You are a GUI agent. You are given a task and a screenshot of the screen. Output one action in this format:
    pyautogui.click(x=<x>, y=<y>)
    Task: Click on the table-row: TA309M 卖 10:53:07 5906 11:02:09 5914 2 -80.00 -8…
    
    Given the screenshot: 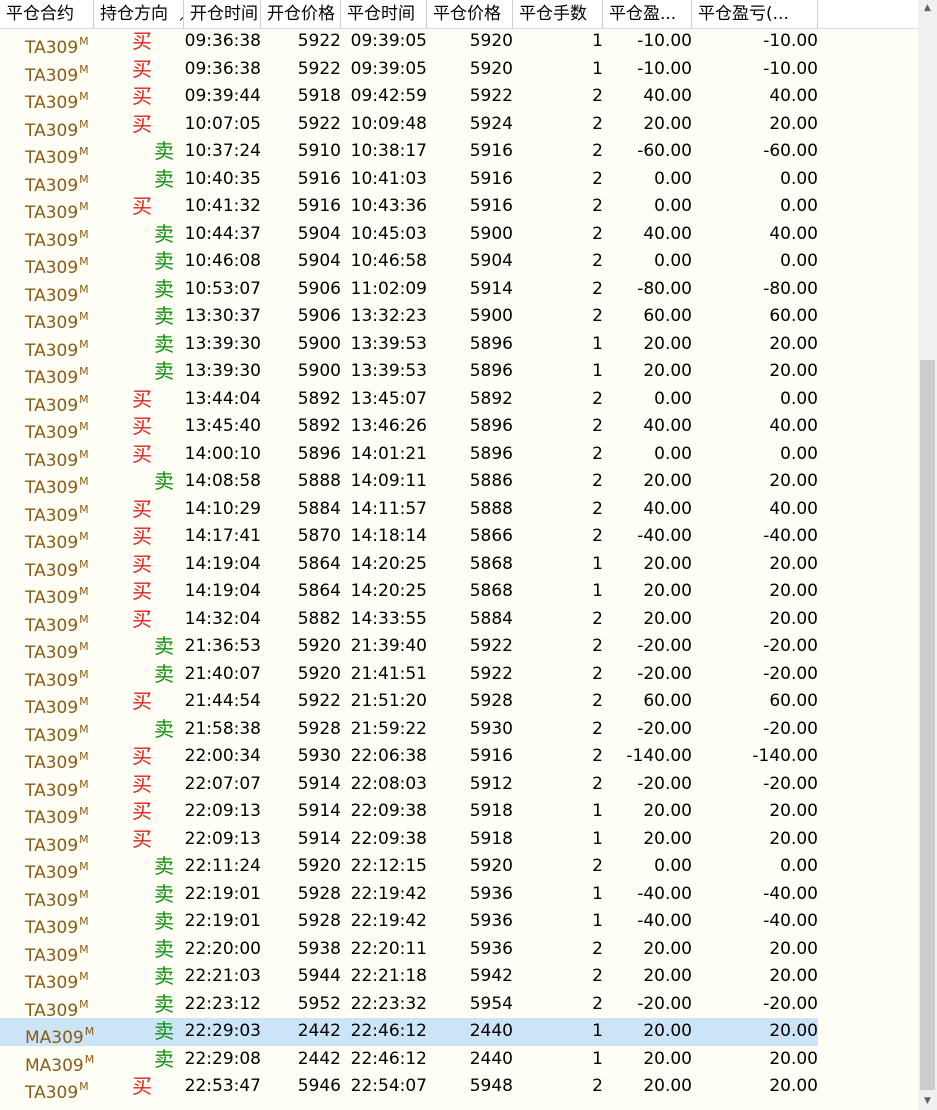 What is the action you would take?
    pyautogui.click(x=459, y=290)
    